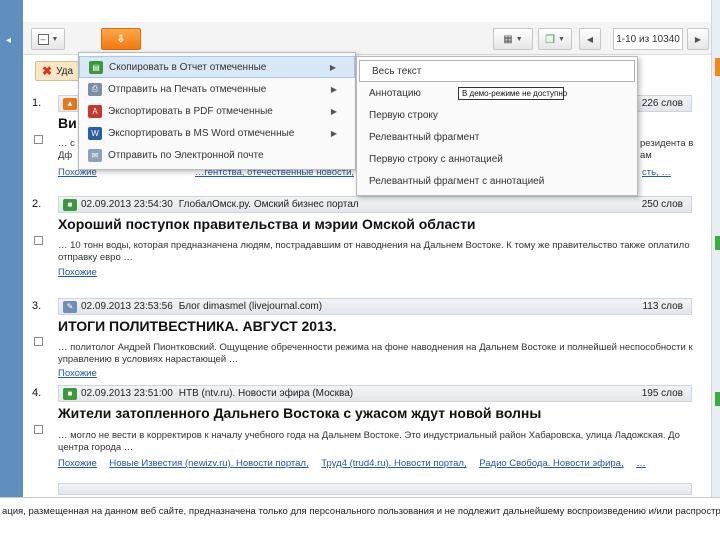 Image resolution: width=720 pixels, height=540 pixels. I want to click on view-mode-dropdown: ▦ ▼, so click(513, 39).